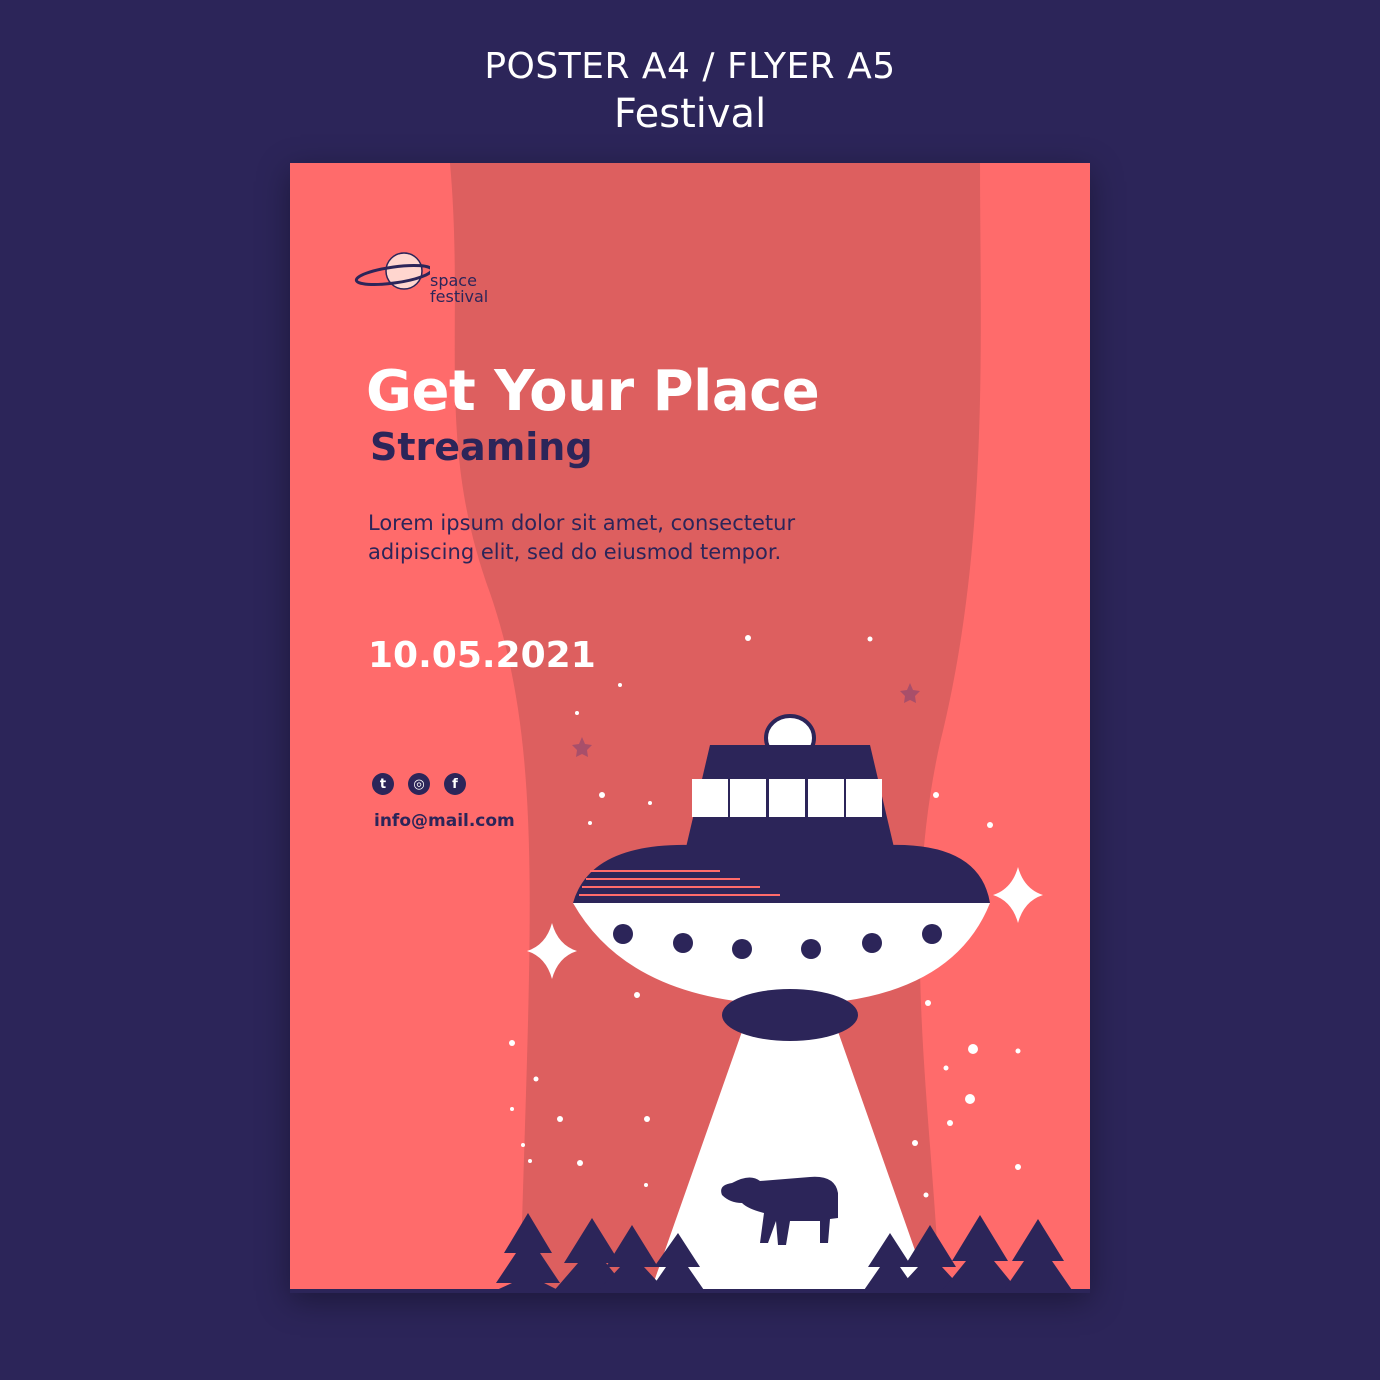 This screenshot has height=1380, width=1380. What do you see at coordinates (392, 271) in the screenshot?
I see `planet-icon` at bounding box center [392, 271].